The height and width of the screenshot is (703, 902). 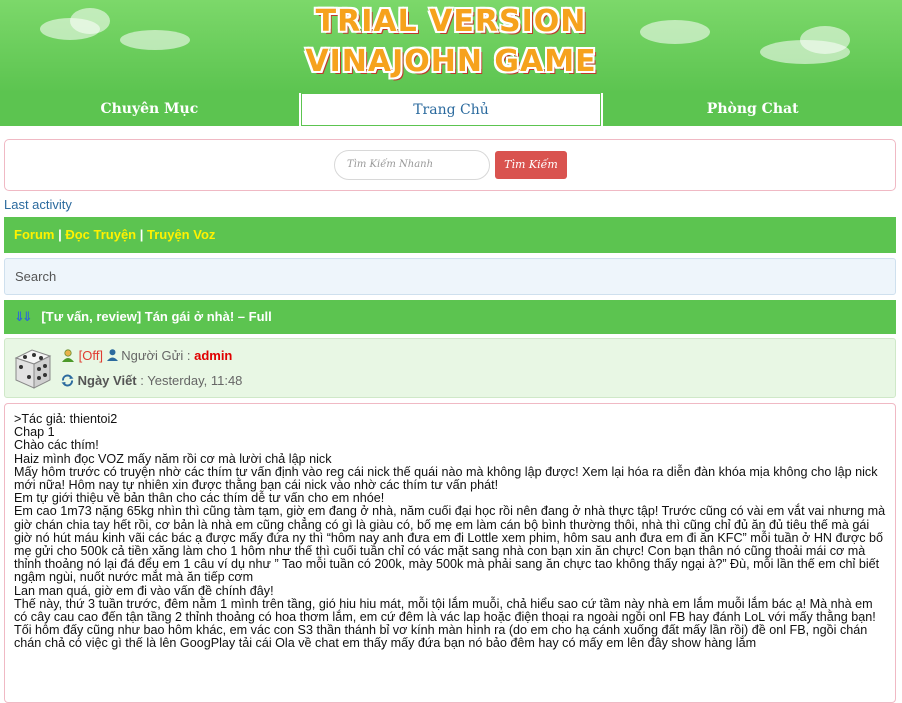 I want to click on main-nav: Chuyên Mục Trang Chủ Phòng Chat, so click(x=451, y=109).